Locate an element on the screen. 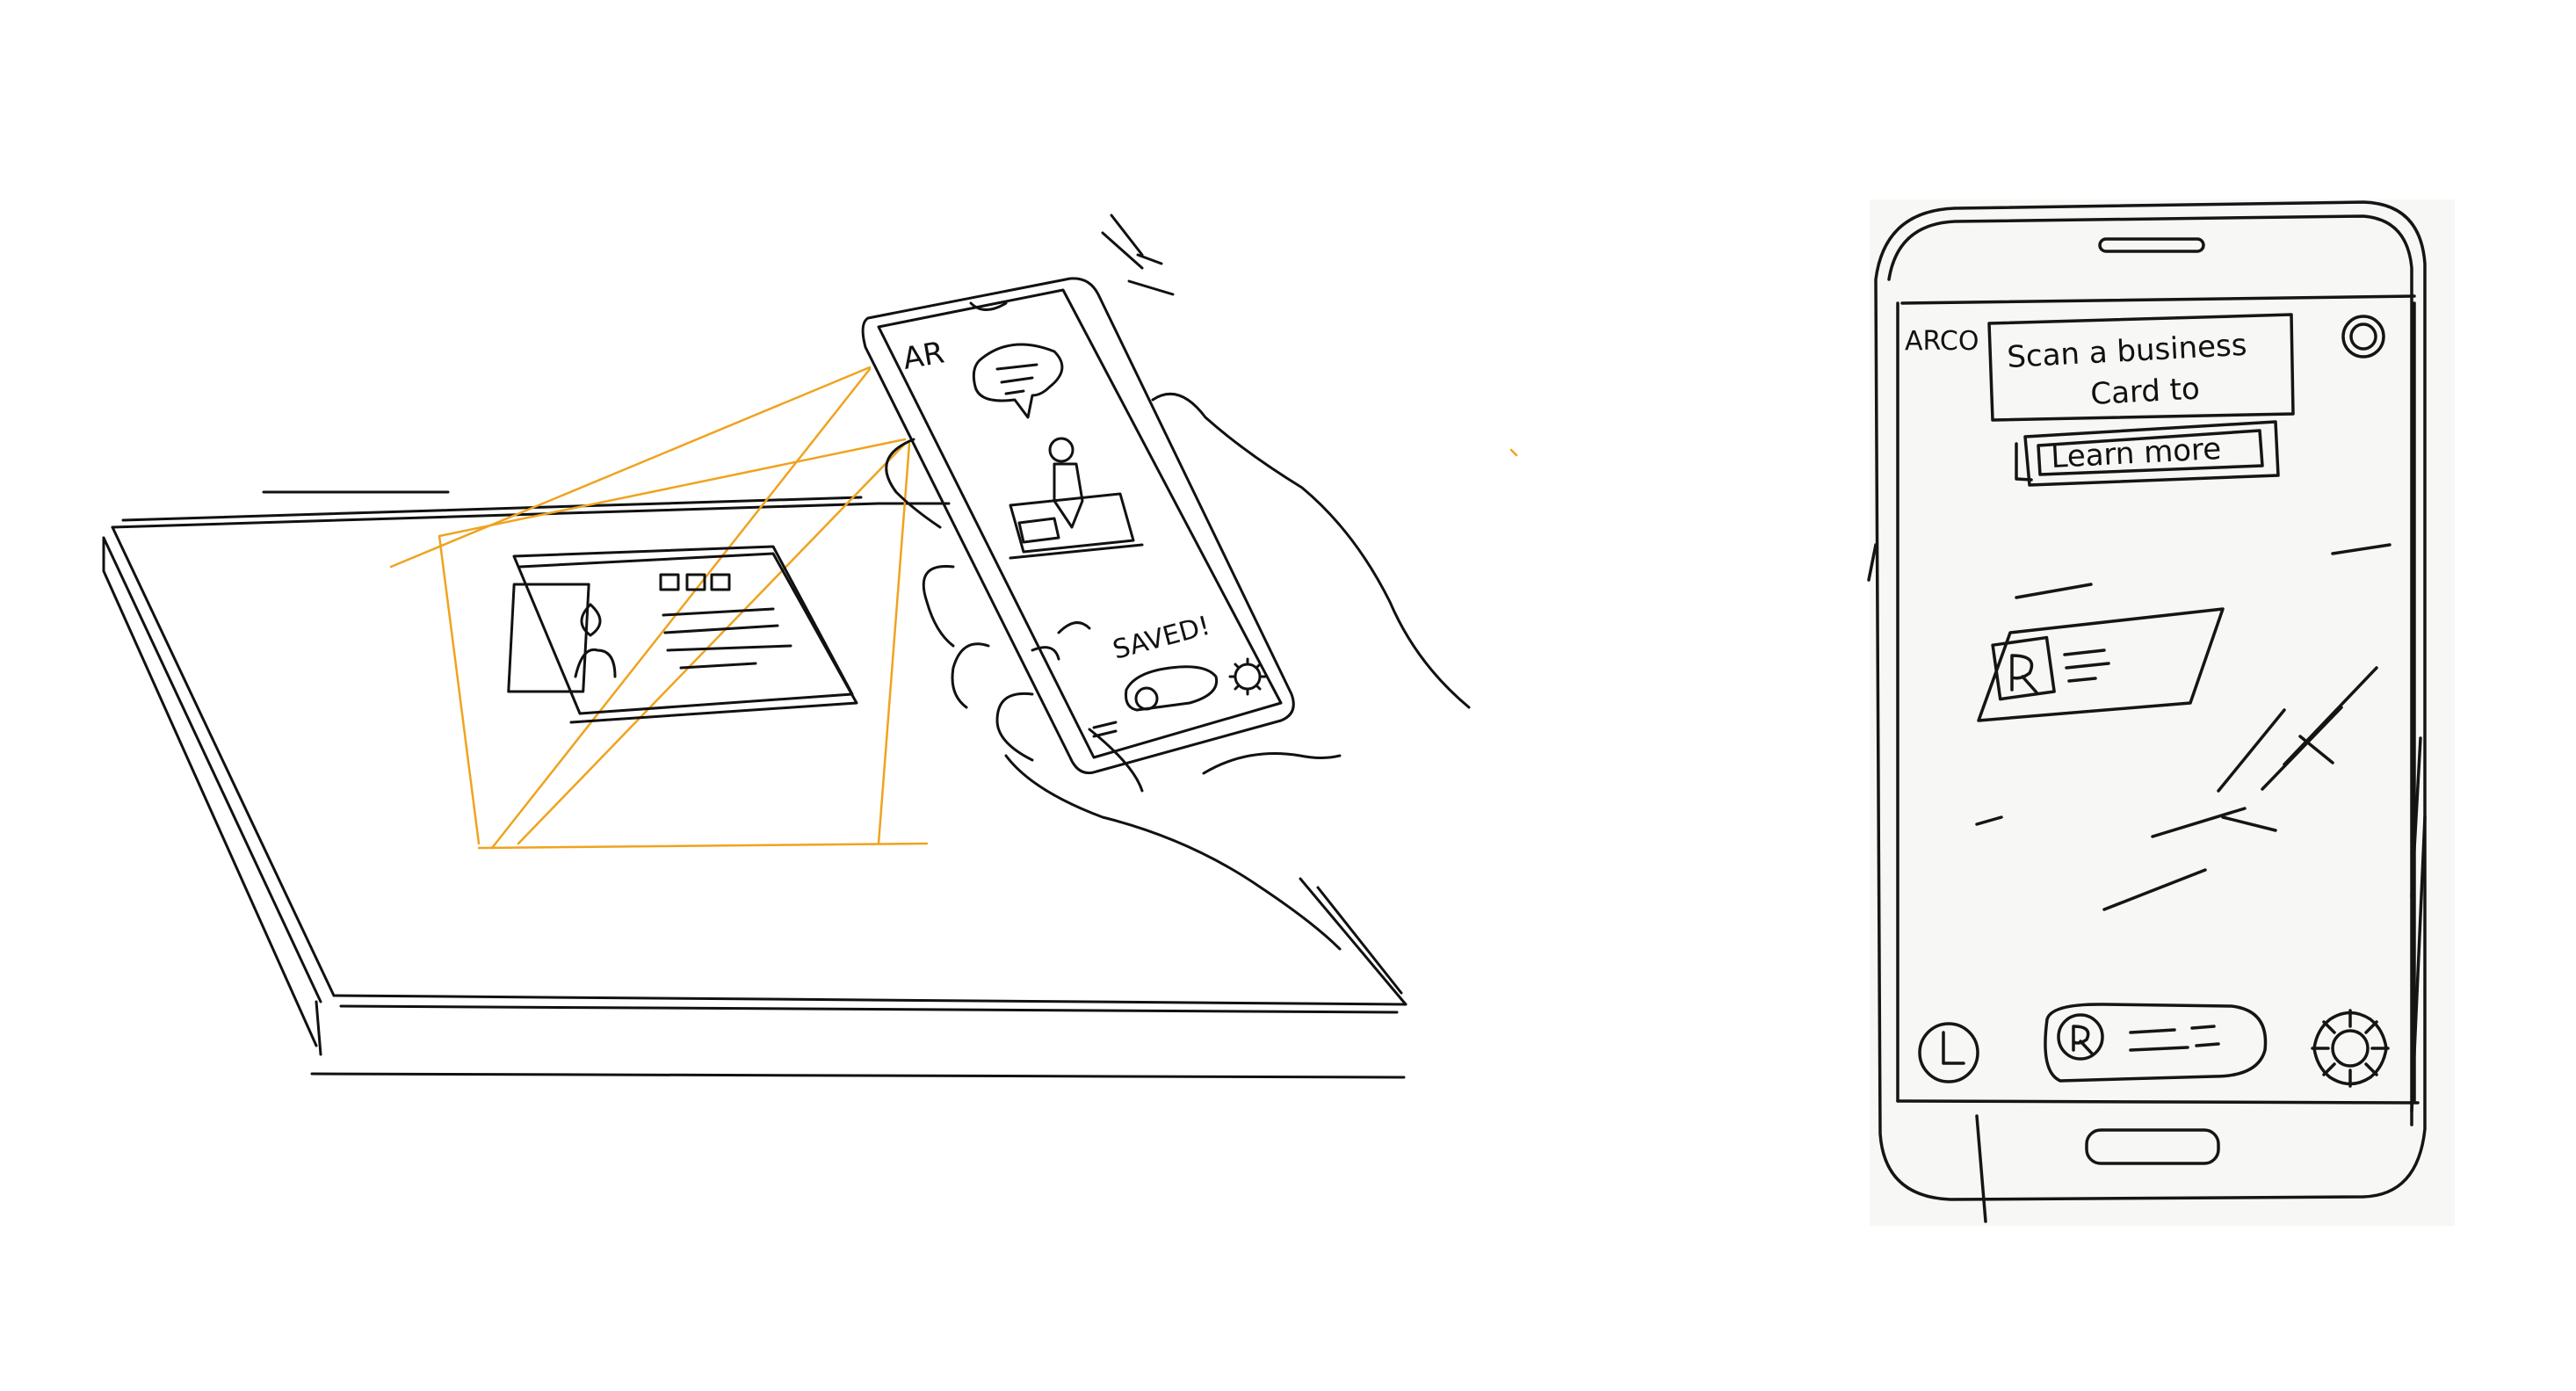 Image resolution: width=2576 pixels, height=1391 pixels. scan-prompt-line-2: Card to is located at coordinates (2144, 392).